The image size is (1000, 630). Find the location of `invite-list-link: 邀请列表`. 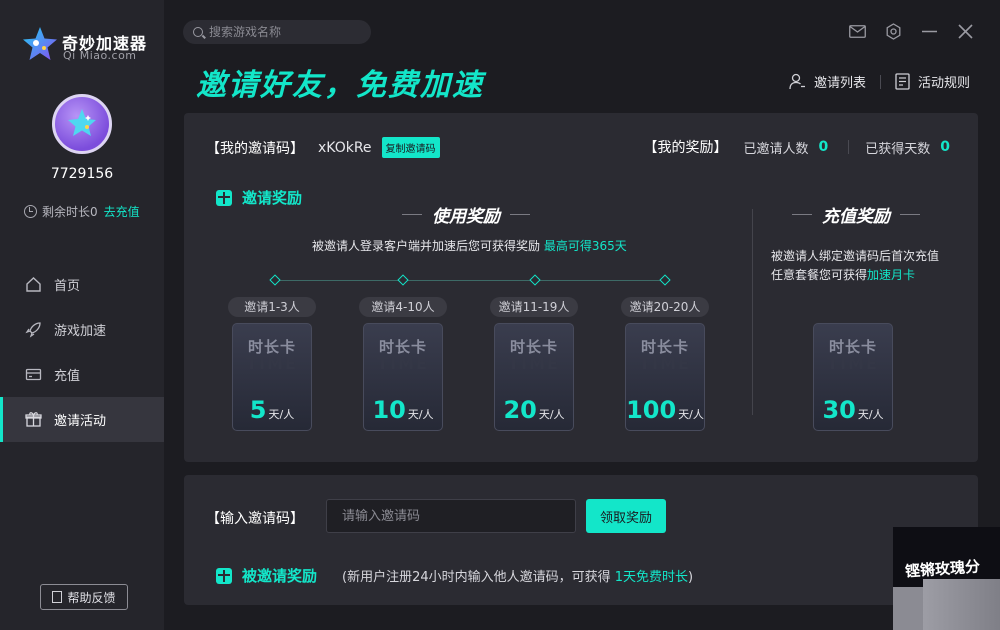

invite-list-link: 邀请列表 is located at coordinates (827, 81).